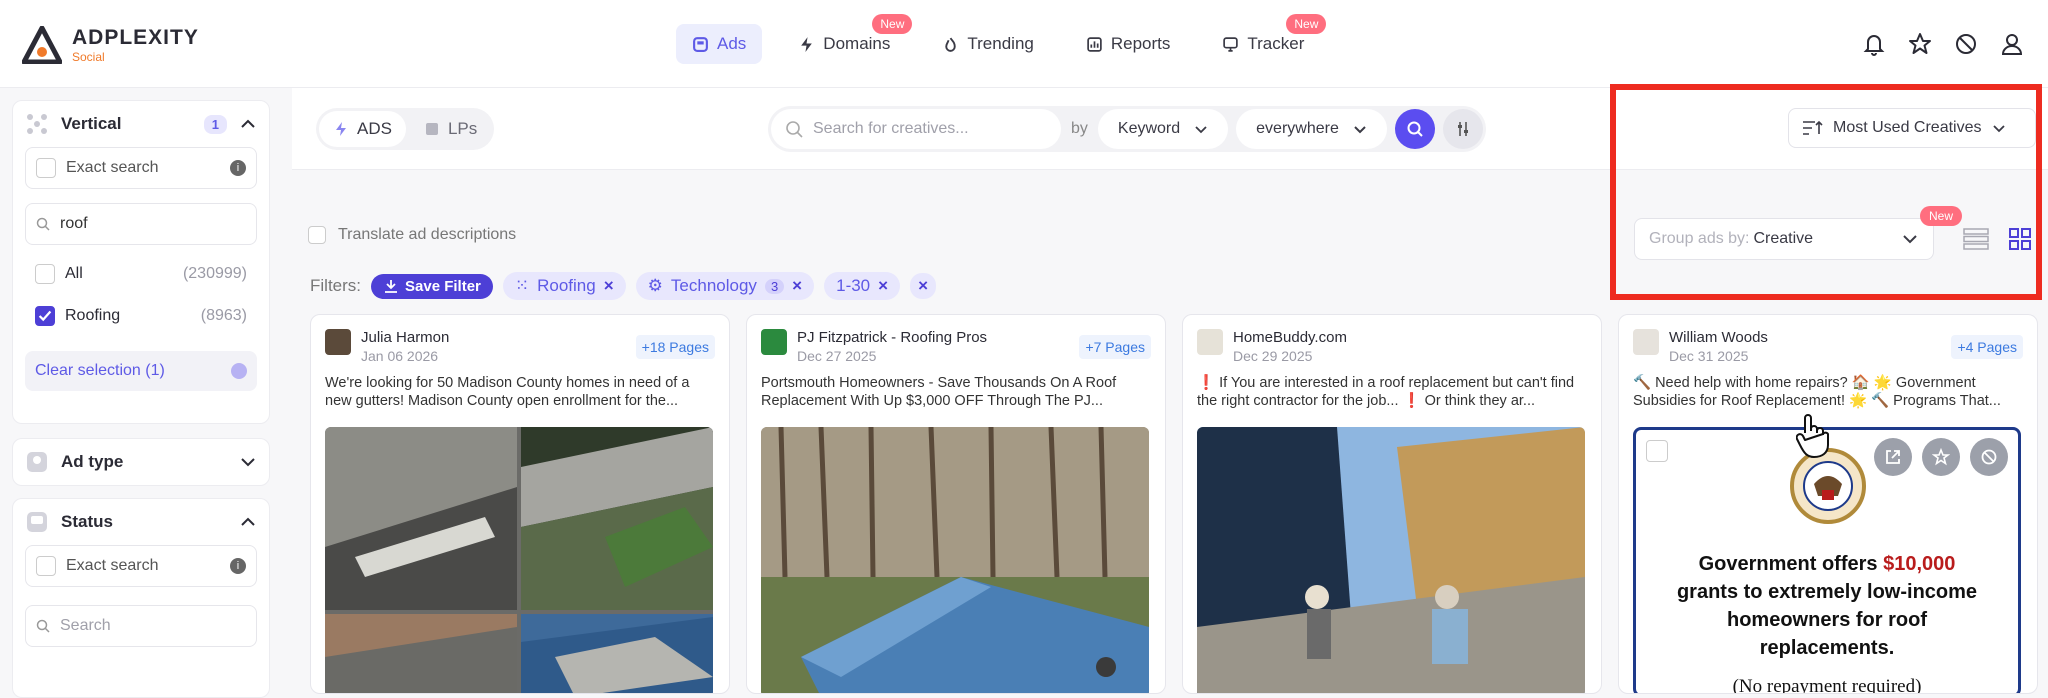  Describe the element at coordinates (675, 347) in the screenshot. I see `pages-badge: +18 Pages` at that location.